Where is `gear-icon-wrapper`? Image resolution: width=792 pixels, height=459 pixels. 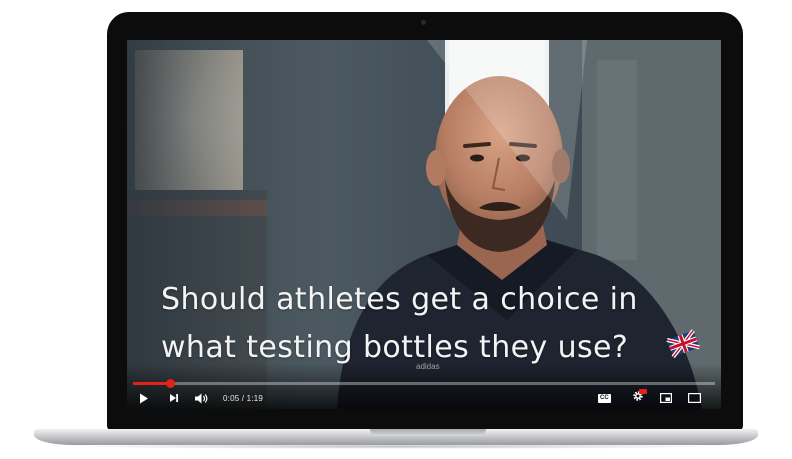
gear-icon-wrapper is located at coordinates (639, 398).